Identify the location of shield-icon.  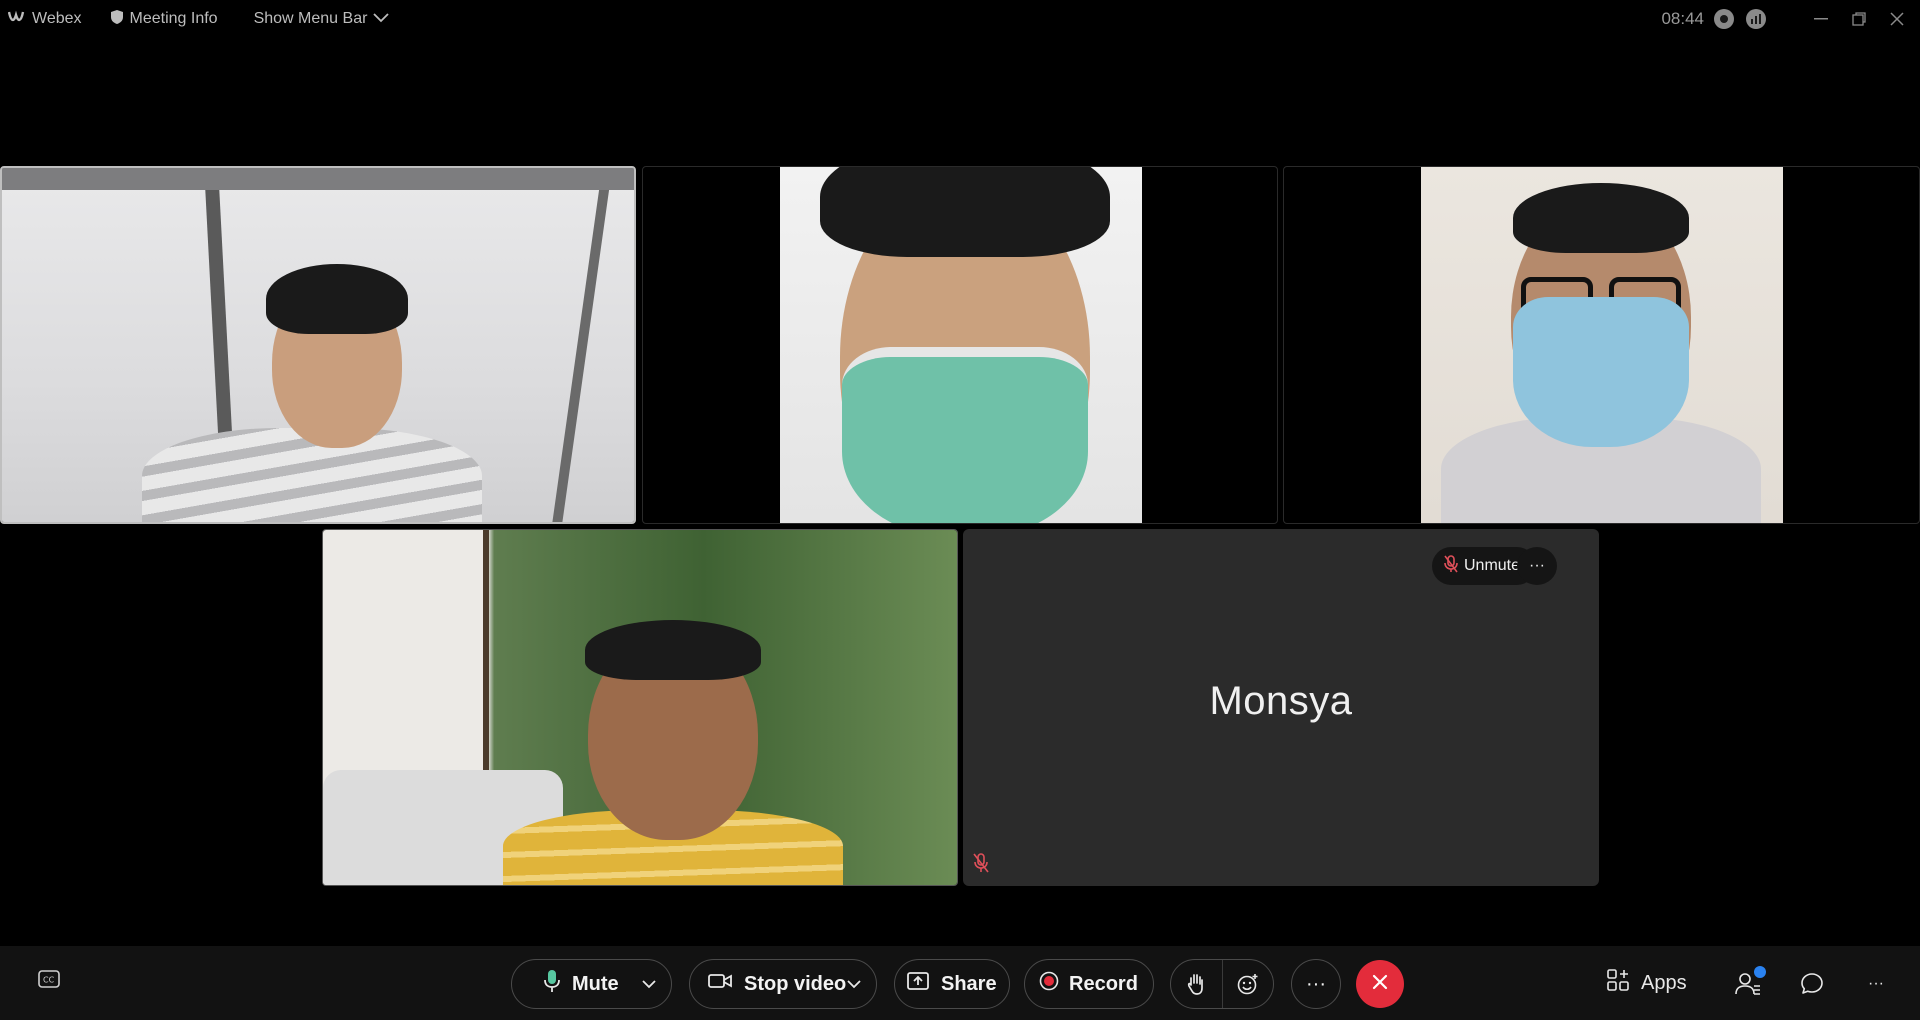
(117, 19).